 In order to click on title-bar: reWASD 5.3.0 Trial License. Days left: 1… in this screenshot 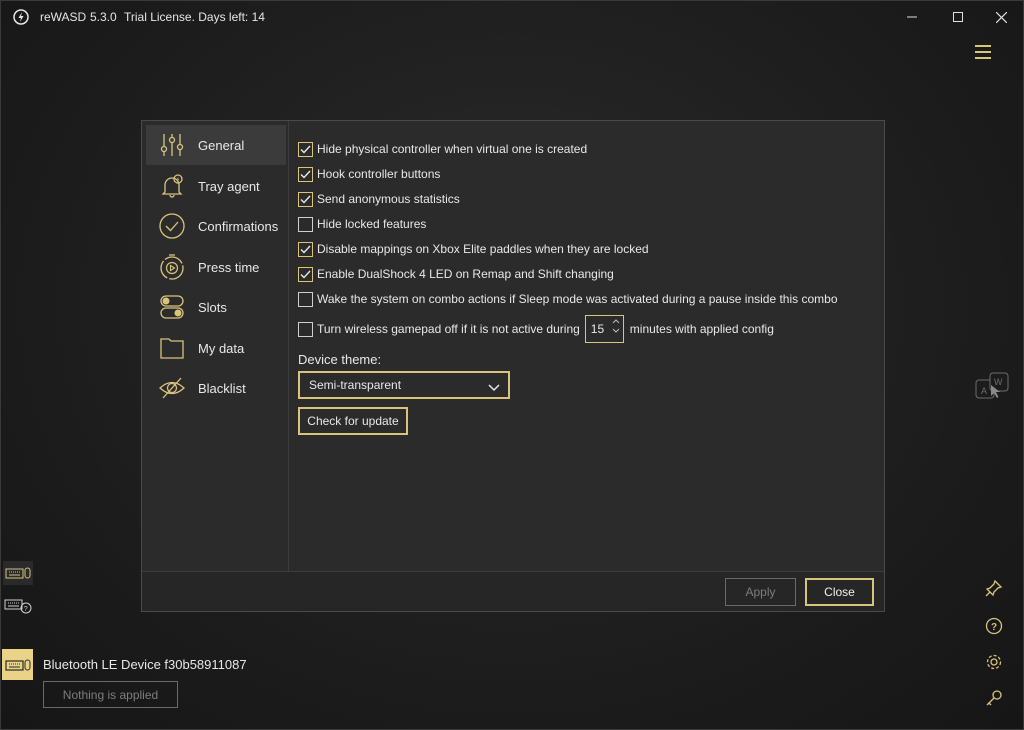, I will do `click(512, 17)`.